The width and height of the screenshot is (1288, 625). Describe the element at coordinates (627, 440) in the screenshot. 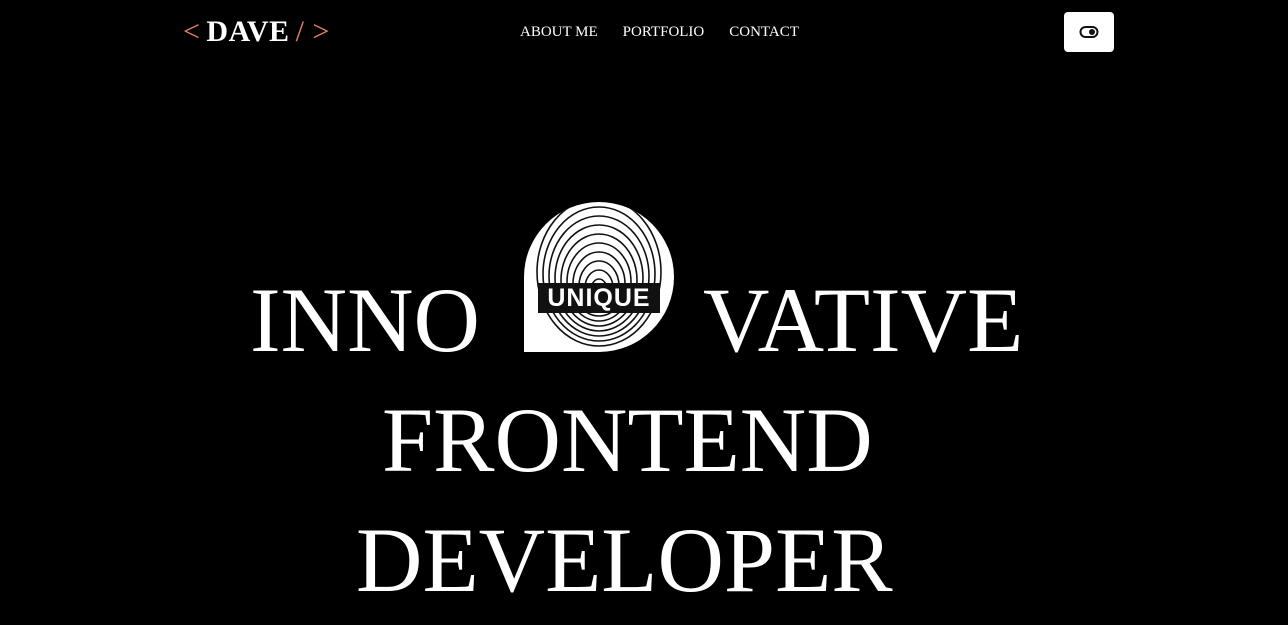

I see `hero-word-frontend: FRONTEND` at that location.